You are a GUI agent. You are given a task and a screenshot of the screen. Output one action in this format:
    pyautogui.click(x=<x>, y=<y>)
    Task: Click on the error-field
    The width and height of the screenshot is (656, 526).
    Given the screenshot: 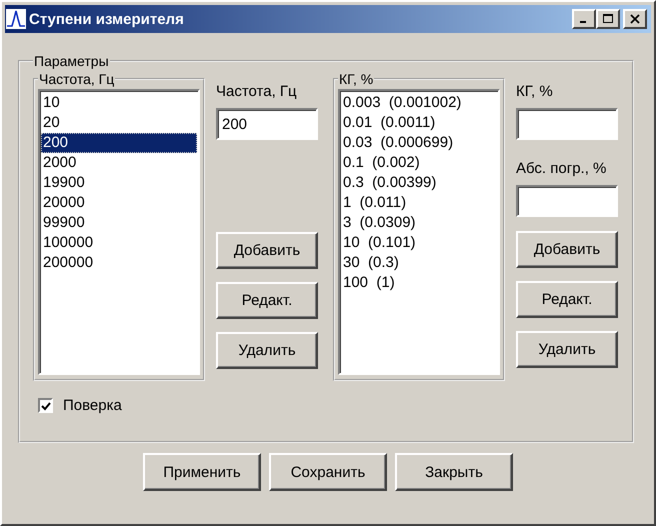 What is the action you would take?
    pyautogui.click(x=567, y=201)
    